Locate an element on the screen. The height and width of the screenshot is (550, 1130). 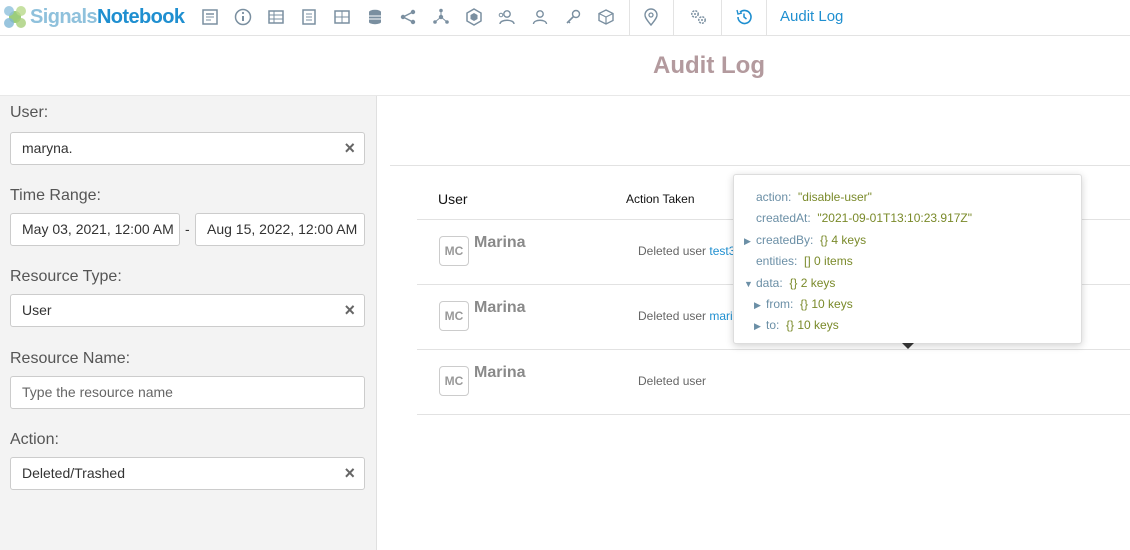
logo-text: SignalsNotebook is located at coordinates (107, 17).